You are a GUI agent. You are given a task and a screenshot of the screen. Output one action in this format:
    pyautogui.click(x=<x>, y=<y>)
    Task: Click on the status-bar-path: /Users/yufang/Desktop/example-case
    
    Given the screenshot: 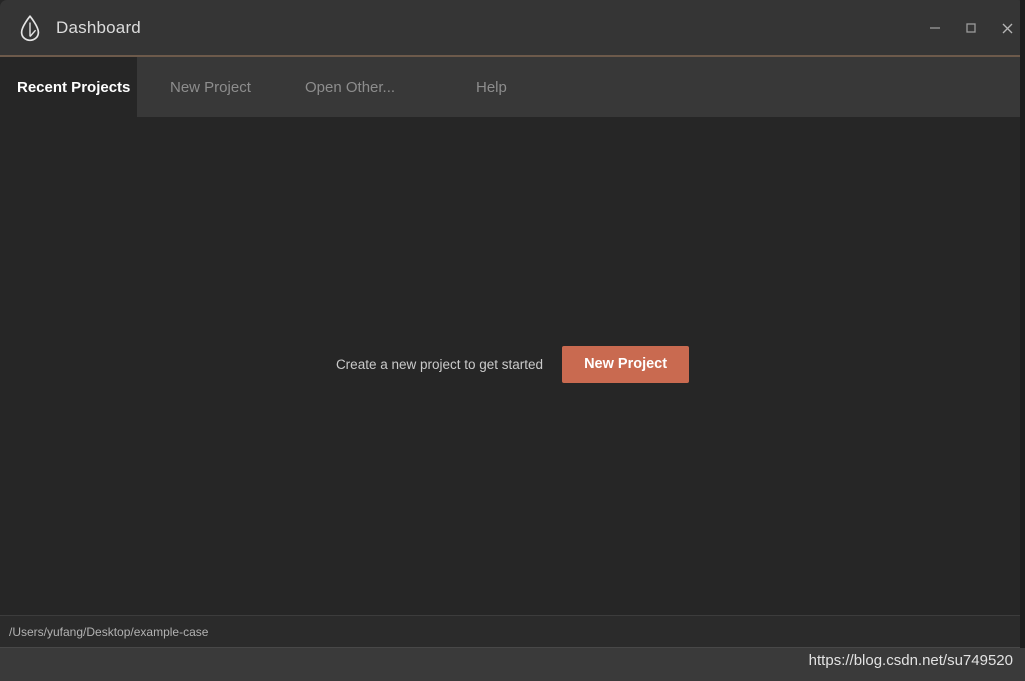 What is the action you would take?
    pyautogui.click(x=109, y=631)
    